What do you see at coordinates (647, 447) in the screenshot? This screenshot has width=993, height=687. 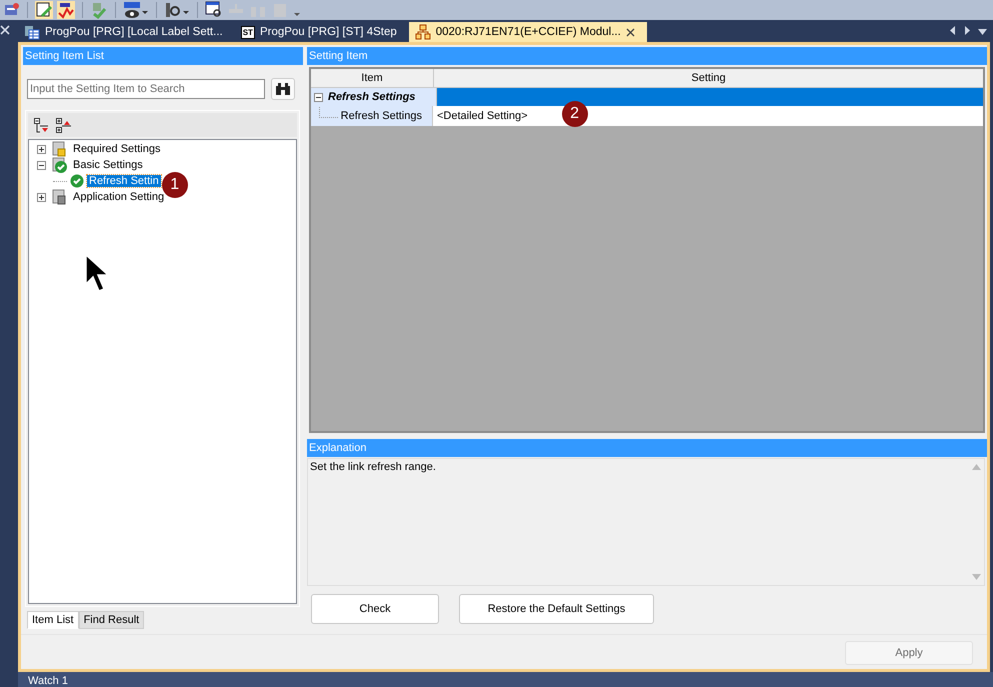 I see `panel-title: Explanation` at bounding box center [647, 447].